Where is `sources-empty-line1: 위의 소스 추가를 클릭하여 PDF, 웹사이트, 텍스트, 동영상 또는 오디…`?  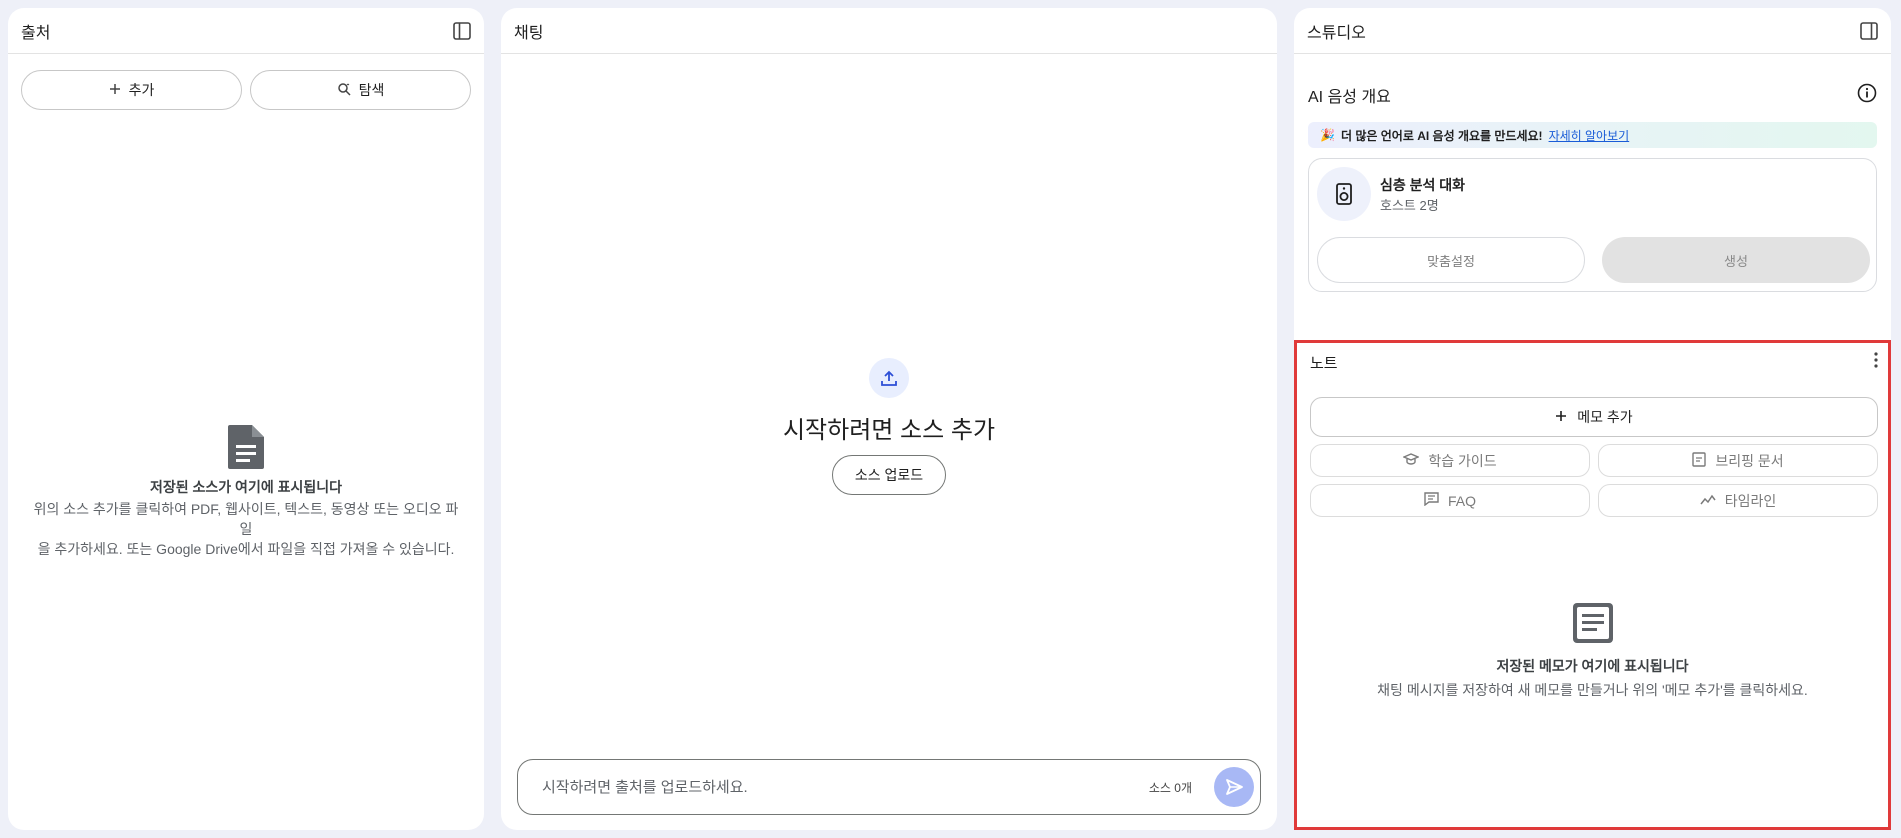
sources-empty-line1: 위의 소스 추가를 클릭하여 PDF, 웹사이트, 텍스트, 동영상 또는 오디… is located at coordinates (246, 519).